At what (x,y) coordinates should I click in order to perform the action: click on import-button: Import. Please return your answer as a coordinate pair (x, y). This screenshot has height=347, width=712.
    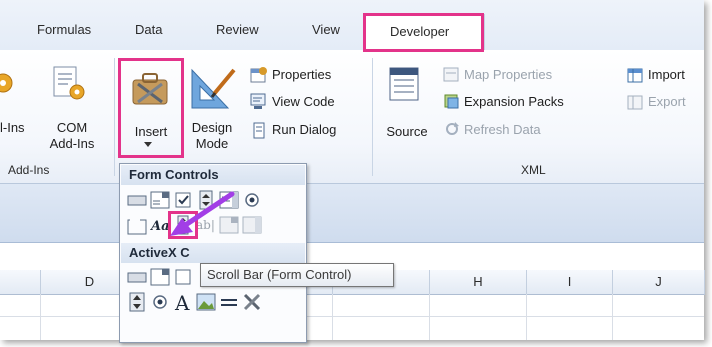
    Looking at the image, I should click on (666, 74).